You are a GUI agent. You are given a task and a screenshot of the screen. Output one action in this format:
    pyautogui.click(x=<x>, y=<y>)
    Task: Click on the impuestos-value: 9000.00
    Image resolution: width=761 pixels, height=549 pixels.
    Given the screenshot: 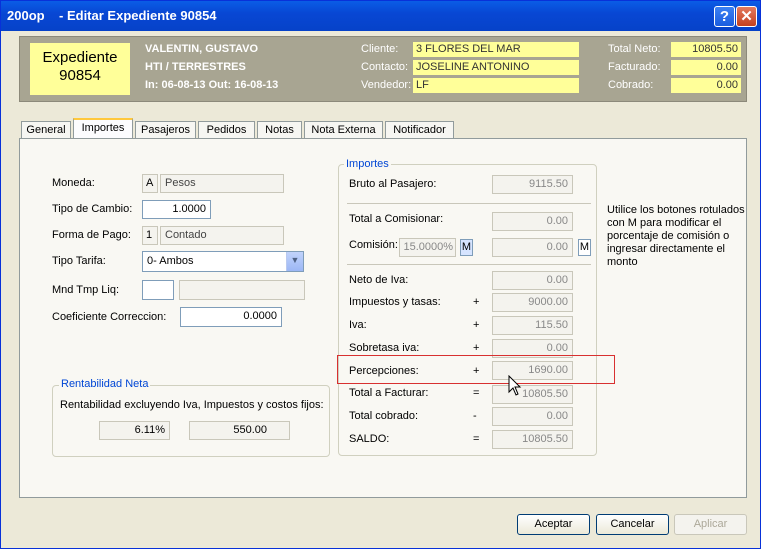 What is the action you would take?
    pyautogui.click(x=532, y=302)
    